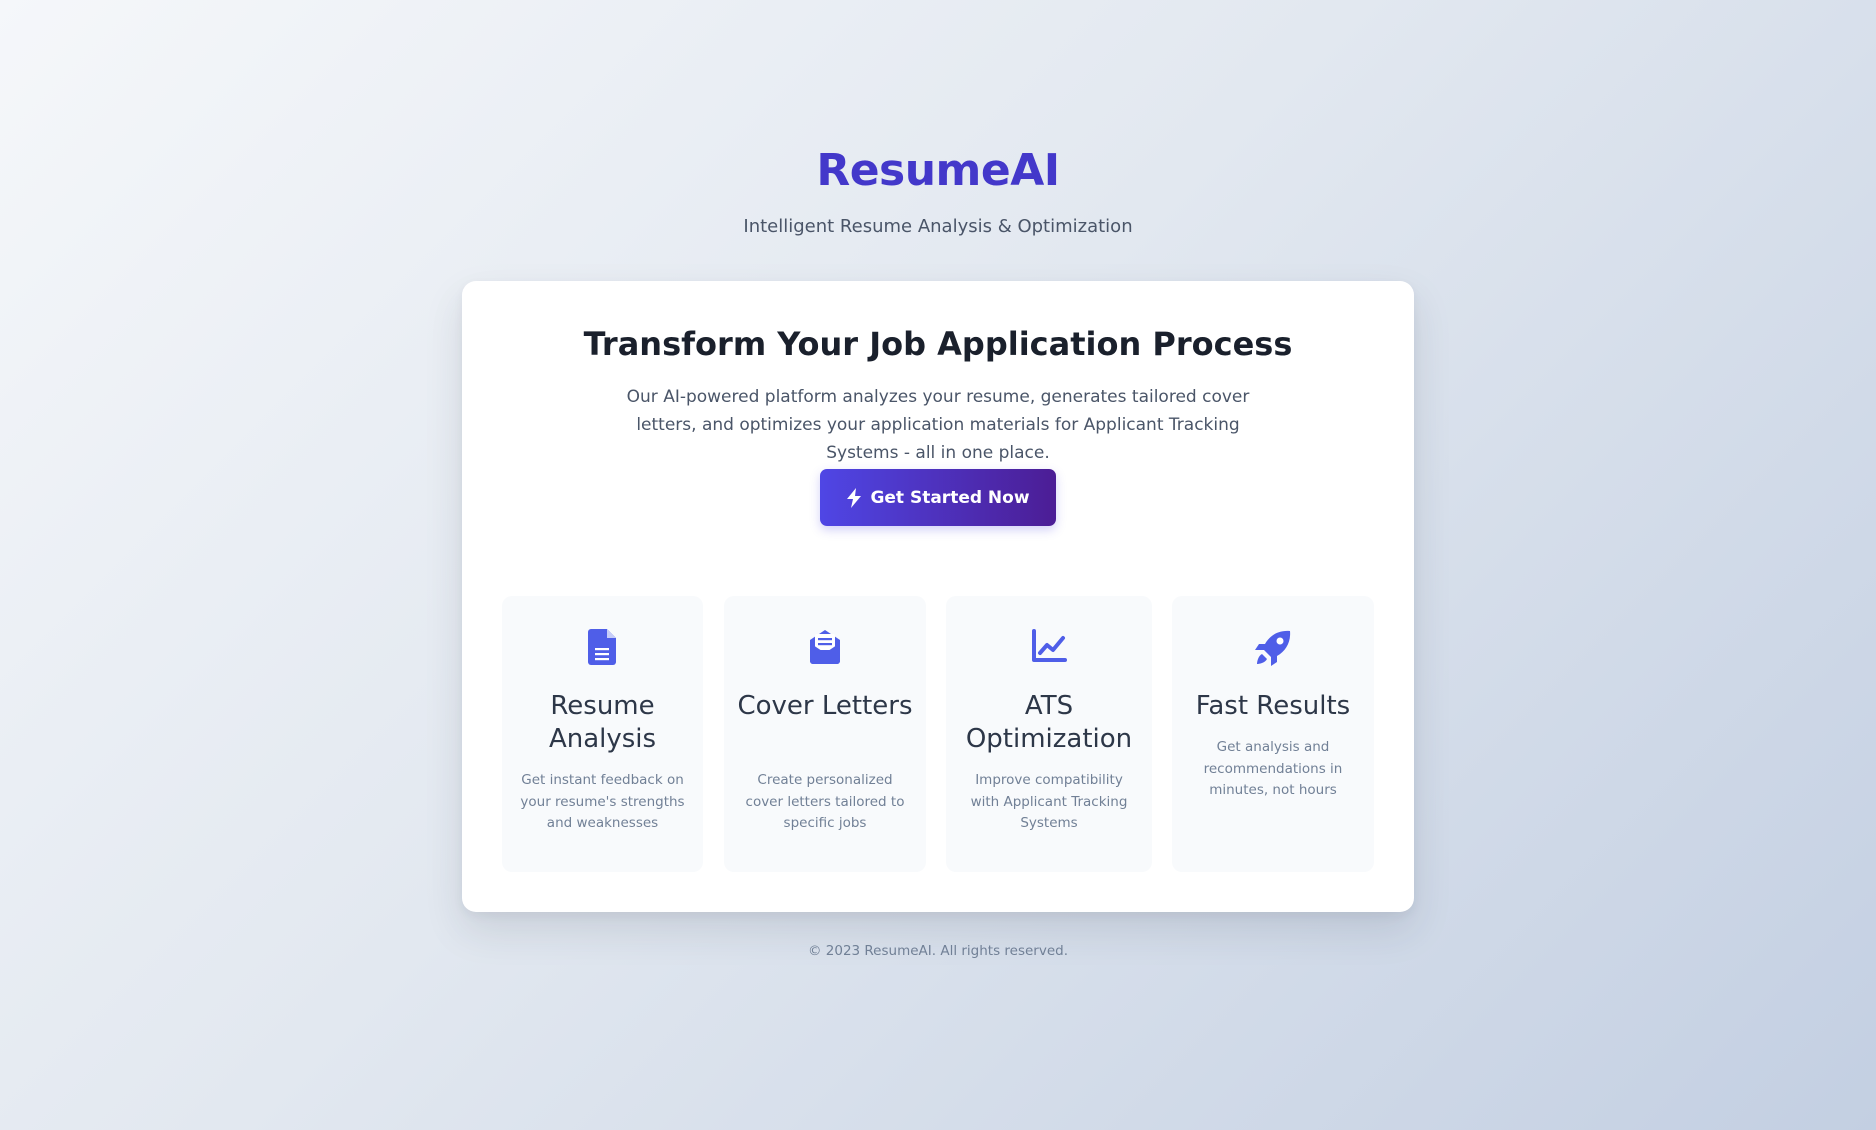 The width and height of the screenshot is (1876, 1130). What do you see at coordinates (825, 647) in the screenshot?
I see `envelope-open-text-icon` at bounding box center [825, 647].